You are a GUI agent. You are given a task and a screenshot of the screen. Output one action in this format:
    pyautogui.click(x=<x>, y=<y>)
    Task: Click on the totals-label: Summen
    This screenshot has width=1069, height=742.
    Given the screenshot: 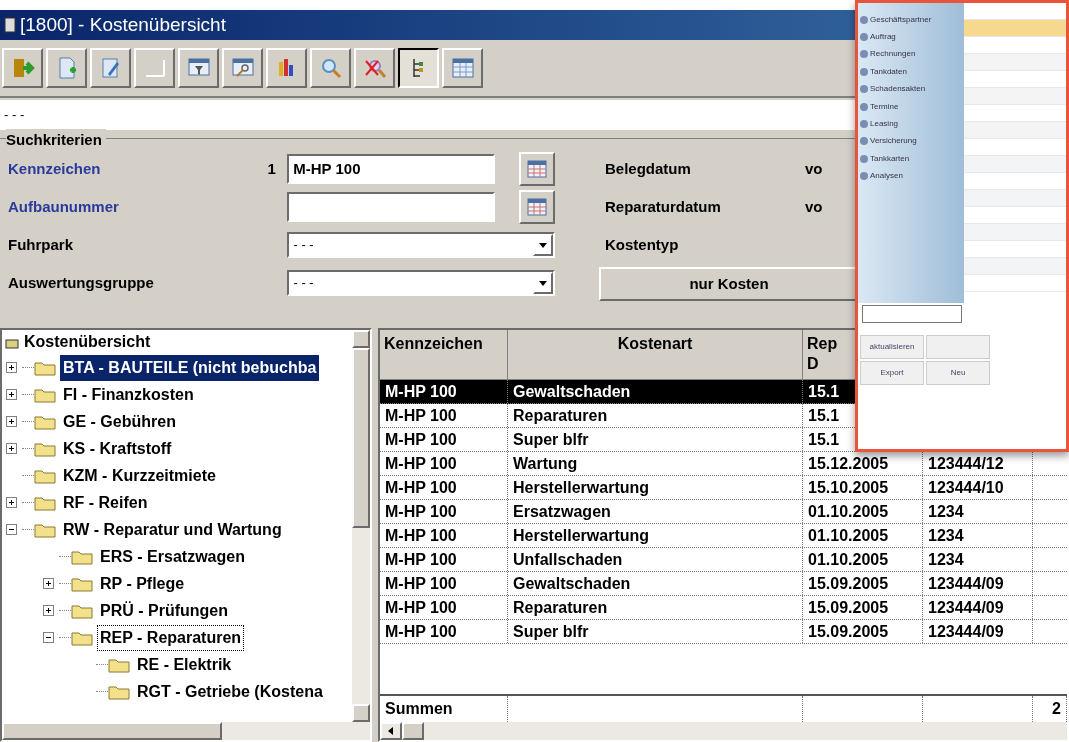 What is the action you would take?
    pyautogui.click(x=419, y=708)
    